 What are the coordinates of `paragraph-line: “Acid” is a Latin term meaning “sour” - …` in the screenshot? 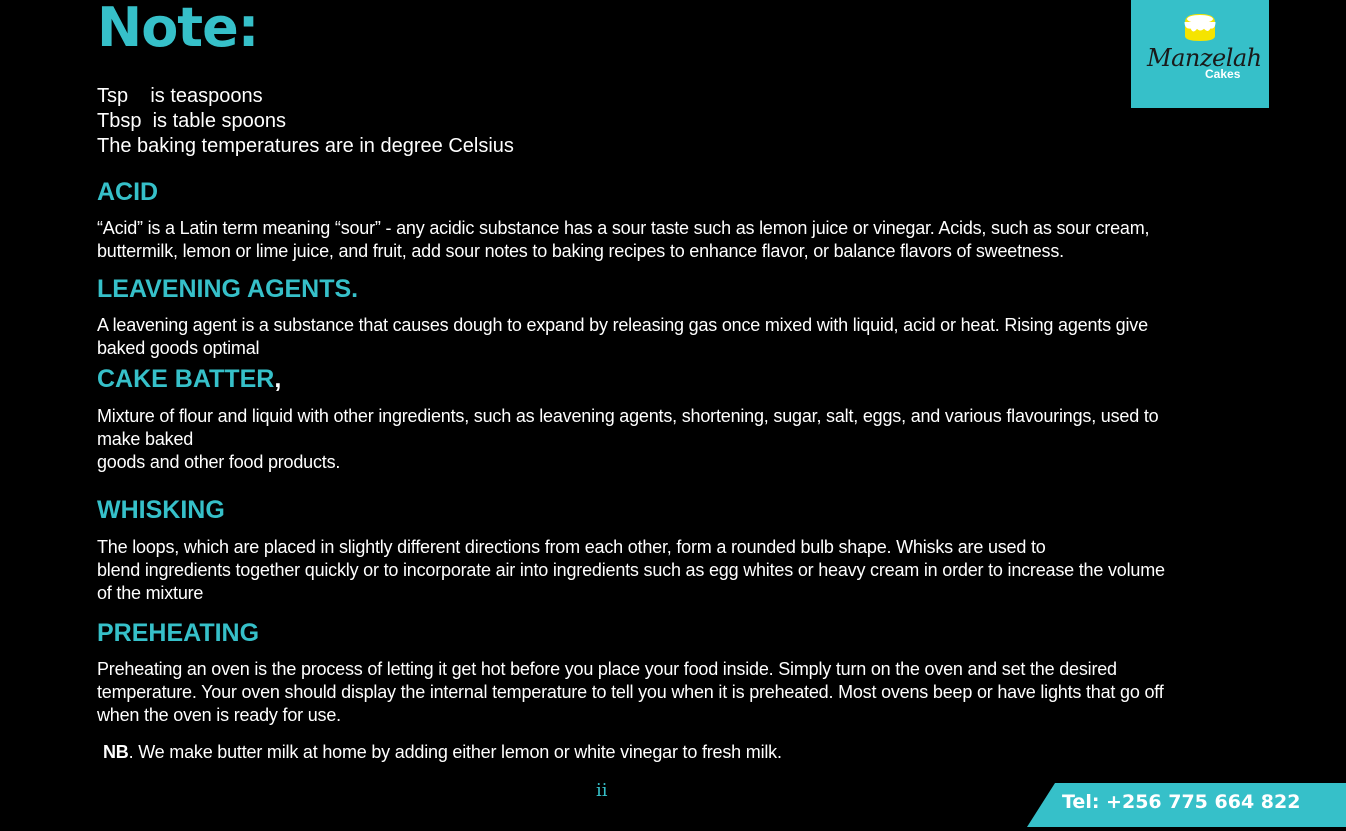 It's located at (623, 228).